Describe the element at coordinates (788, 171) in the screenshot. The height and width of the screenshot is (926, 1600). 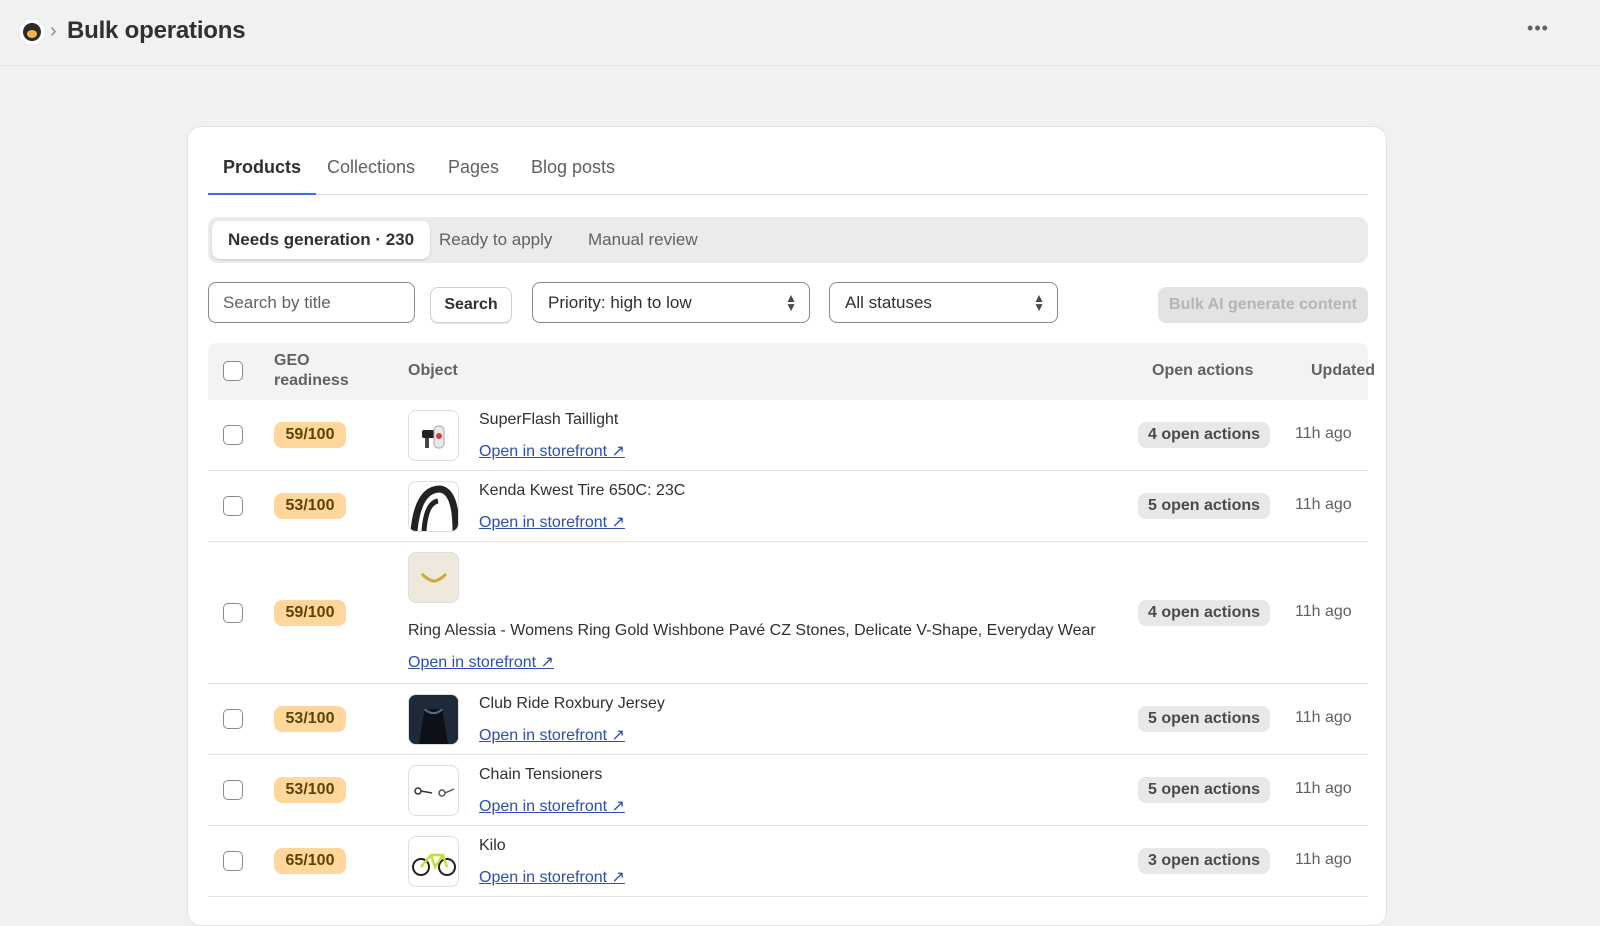
I see `object-type-tabs: Products Collections Pages Blog posts` at that location.